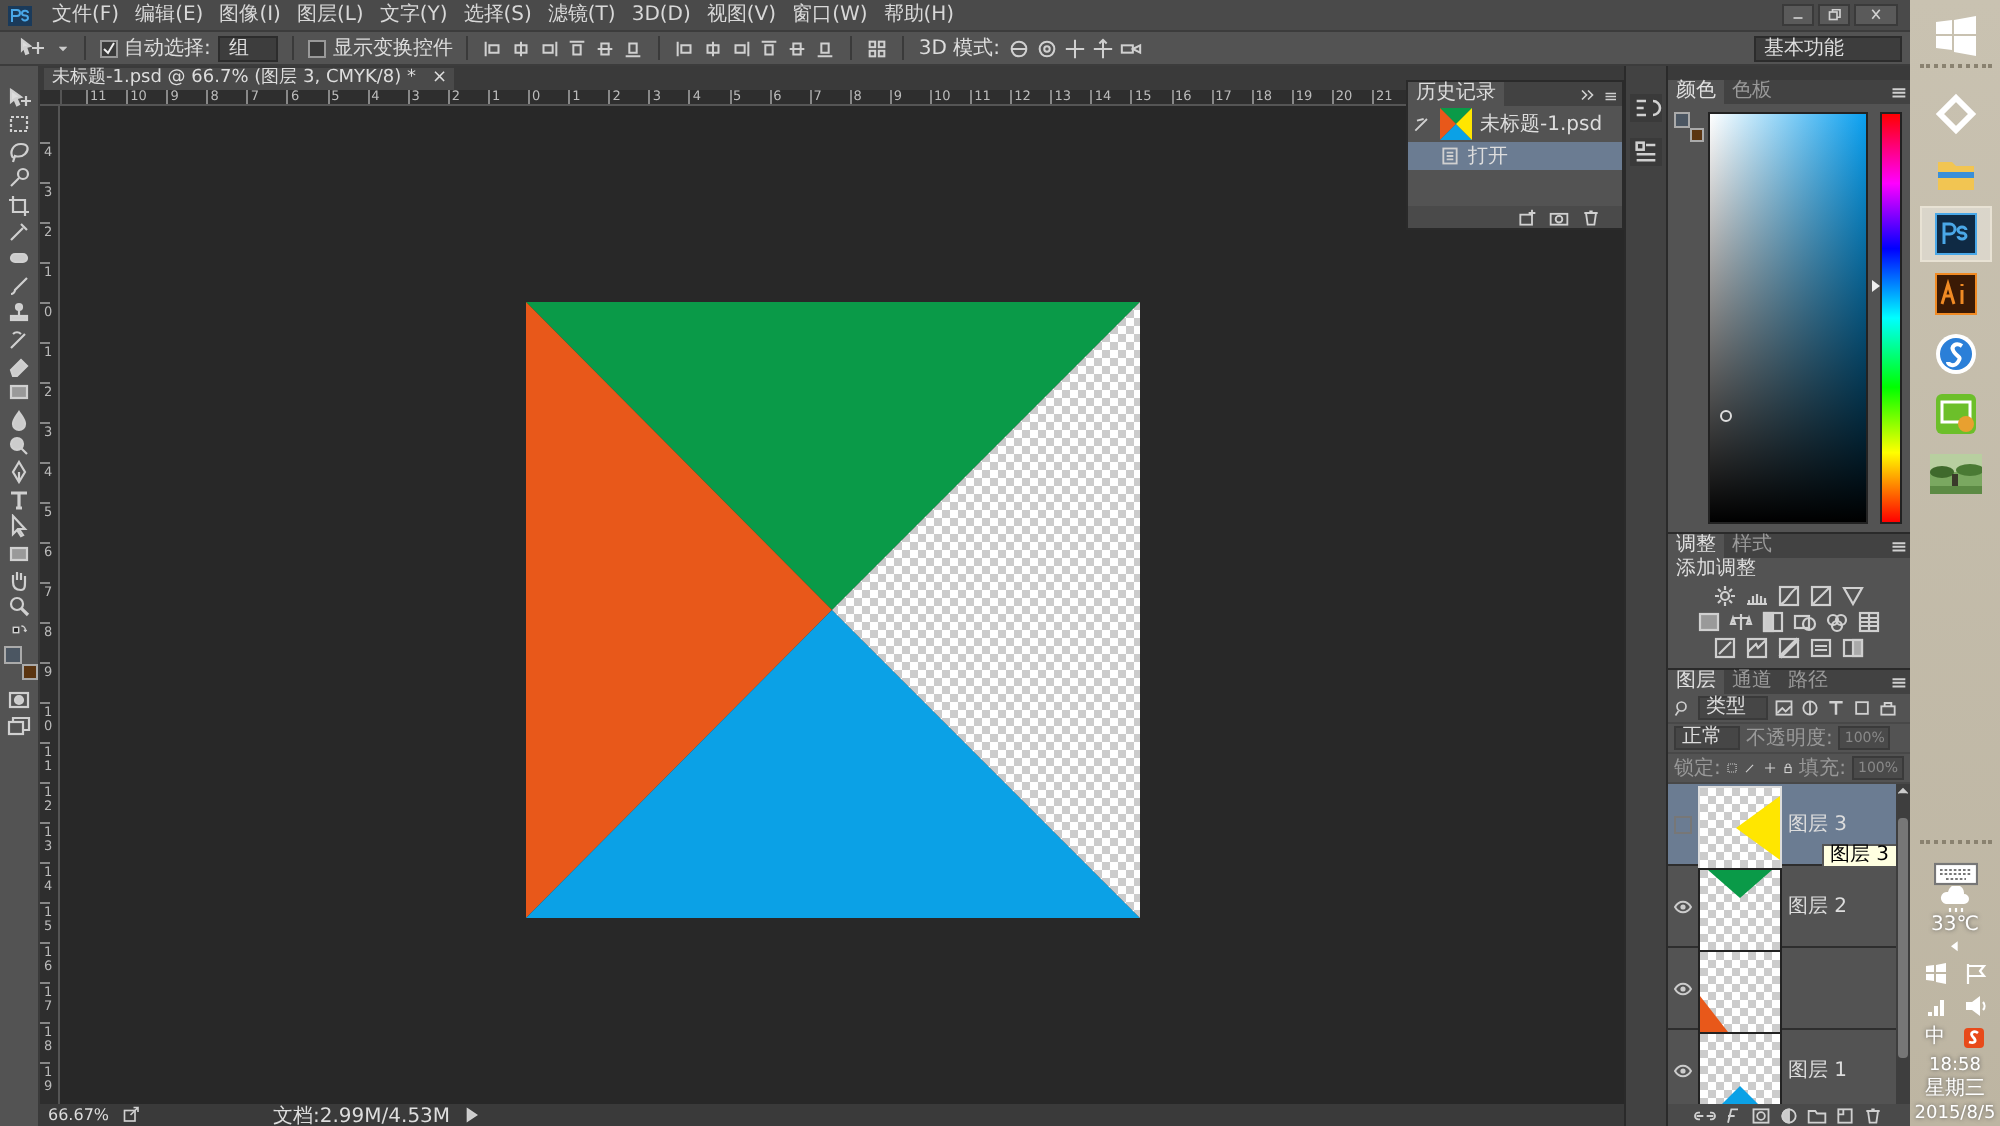  I want to click on layer-row: 图层 3 图层 3, so click(1782, 825).